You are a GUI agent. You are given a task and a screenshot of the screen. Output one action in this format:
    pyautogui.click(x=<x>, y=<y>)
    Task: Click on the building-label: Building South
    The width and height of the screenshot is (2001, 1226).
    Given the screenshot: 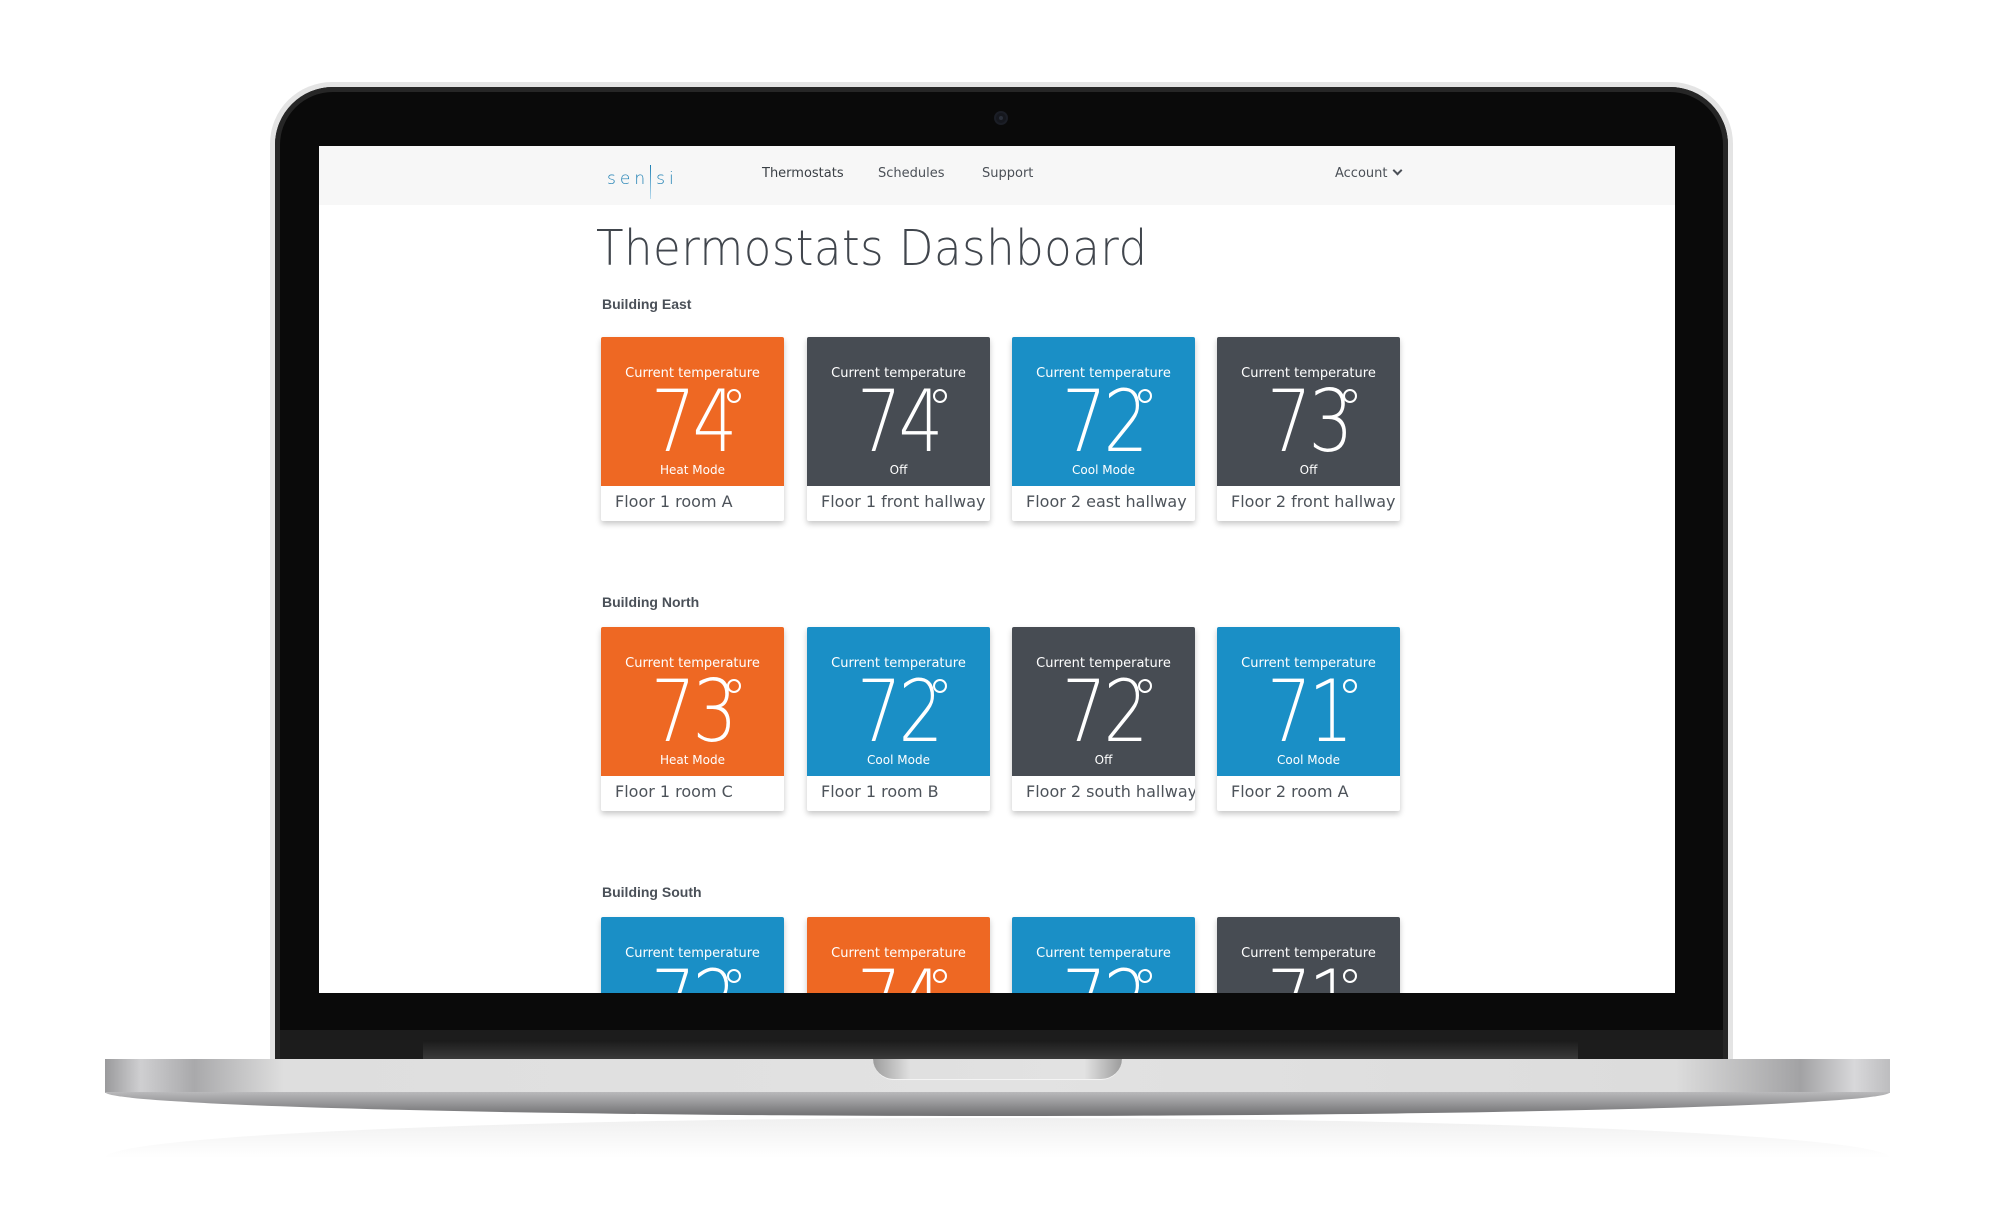 What is the action you would take?
    pyautogui.click(x=652, y=892)
    